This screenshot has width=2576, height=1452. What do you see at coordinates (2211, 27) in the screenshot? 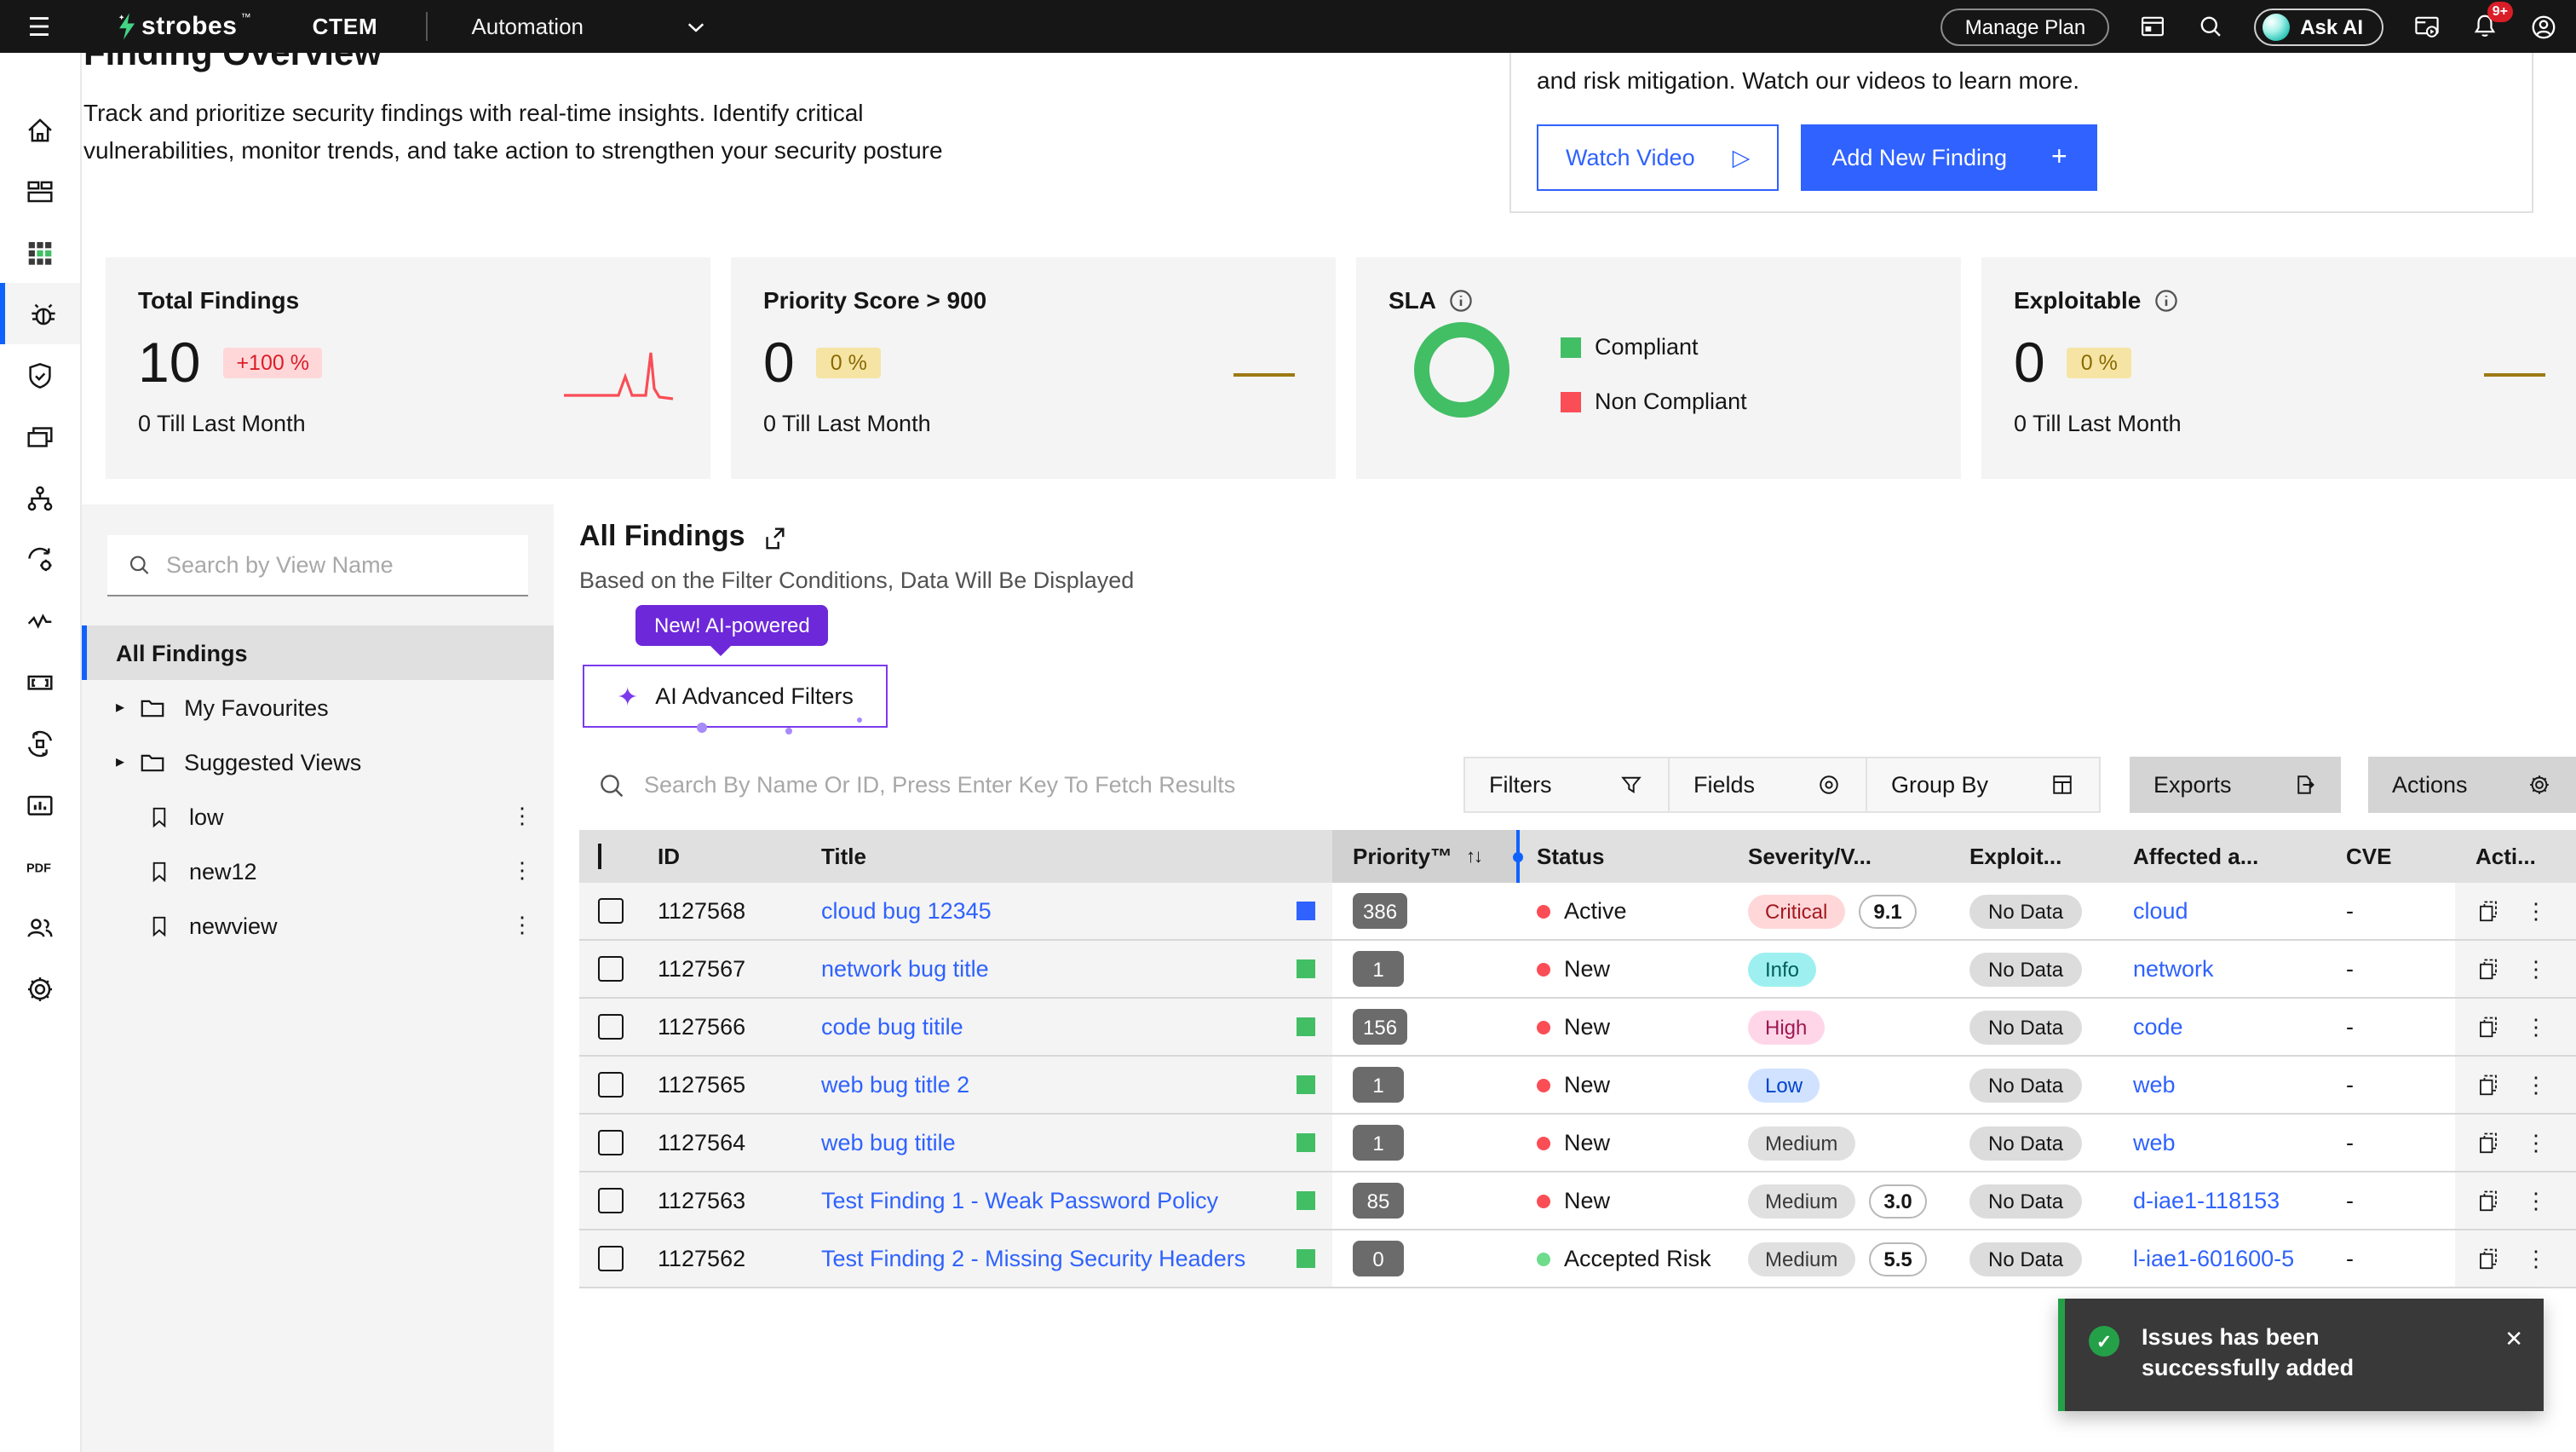
I see `search-icon` at bounding box center [2211, 27].